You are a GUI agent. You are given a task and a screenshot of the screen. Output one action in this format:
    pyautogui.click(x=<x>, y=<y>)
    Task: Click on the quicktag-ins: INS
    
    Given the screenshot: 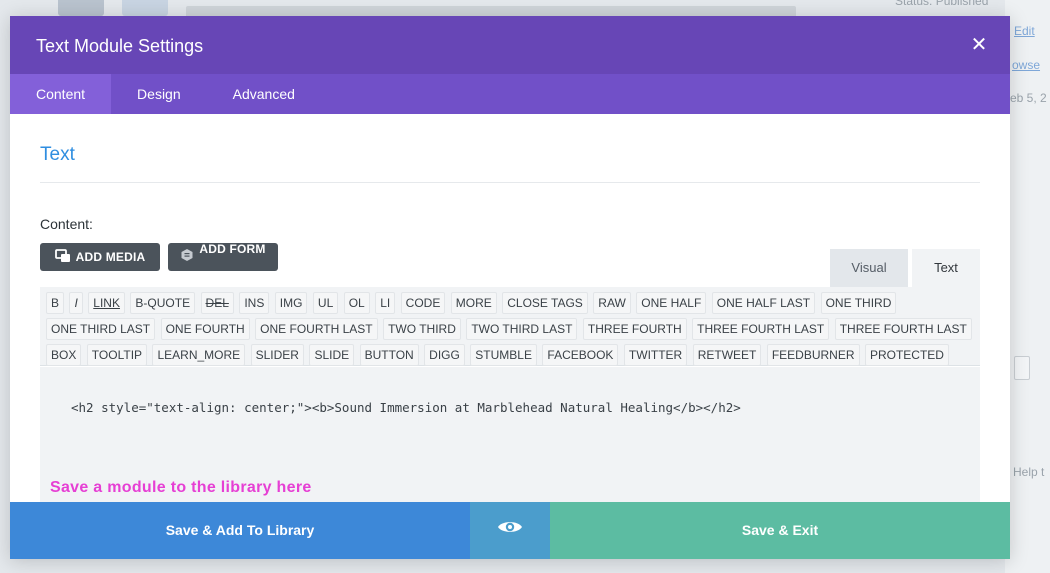 What is the action you would take?
    pyautogui.click(x=254, y=303)
    